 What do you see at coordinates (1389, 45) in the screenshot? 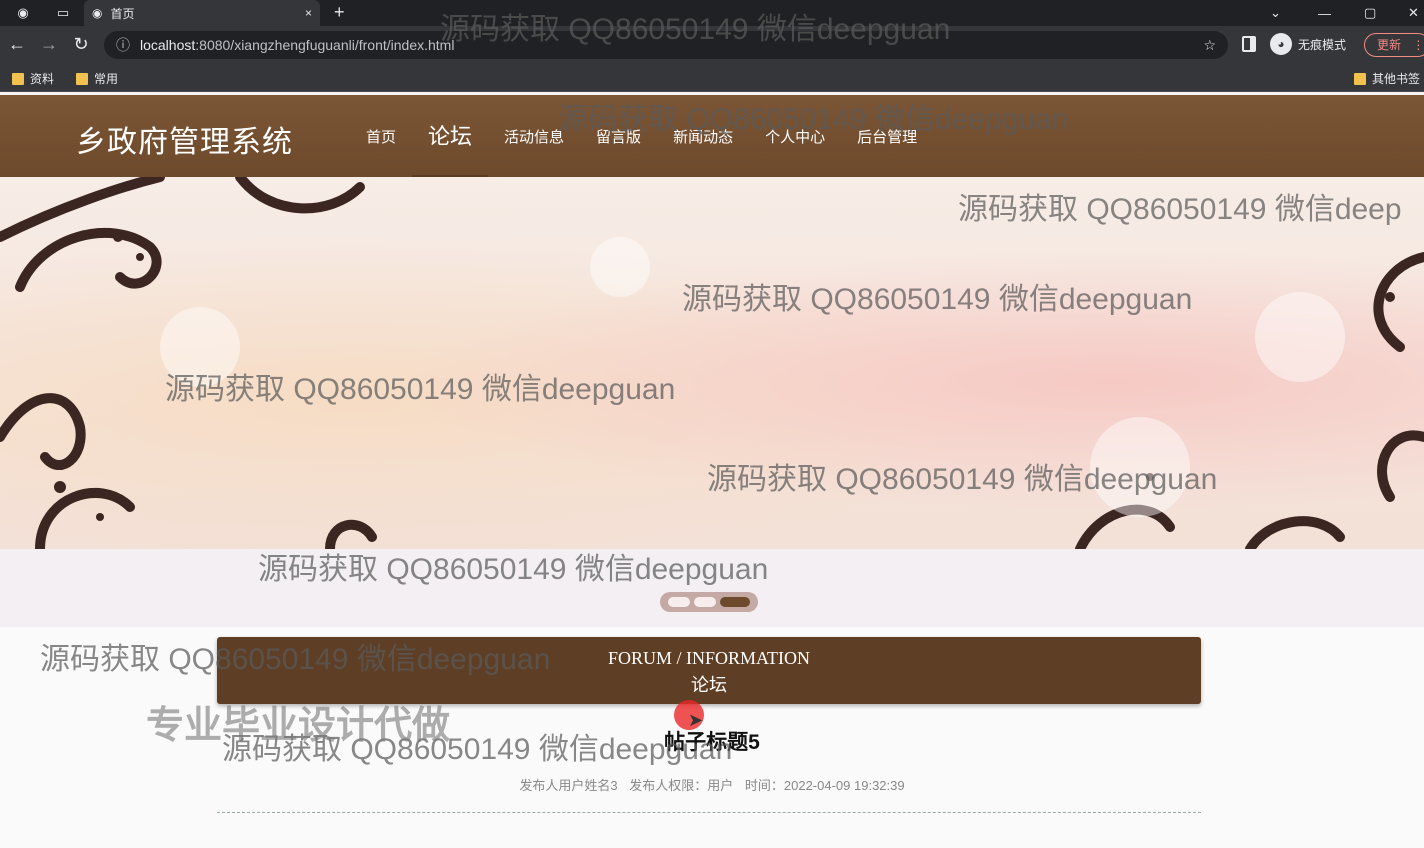
I see `update-label: 更新` at bounding box center [1389, 45].